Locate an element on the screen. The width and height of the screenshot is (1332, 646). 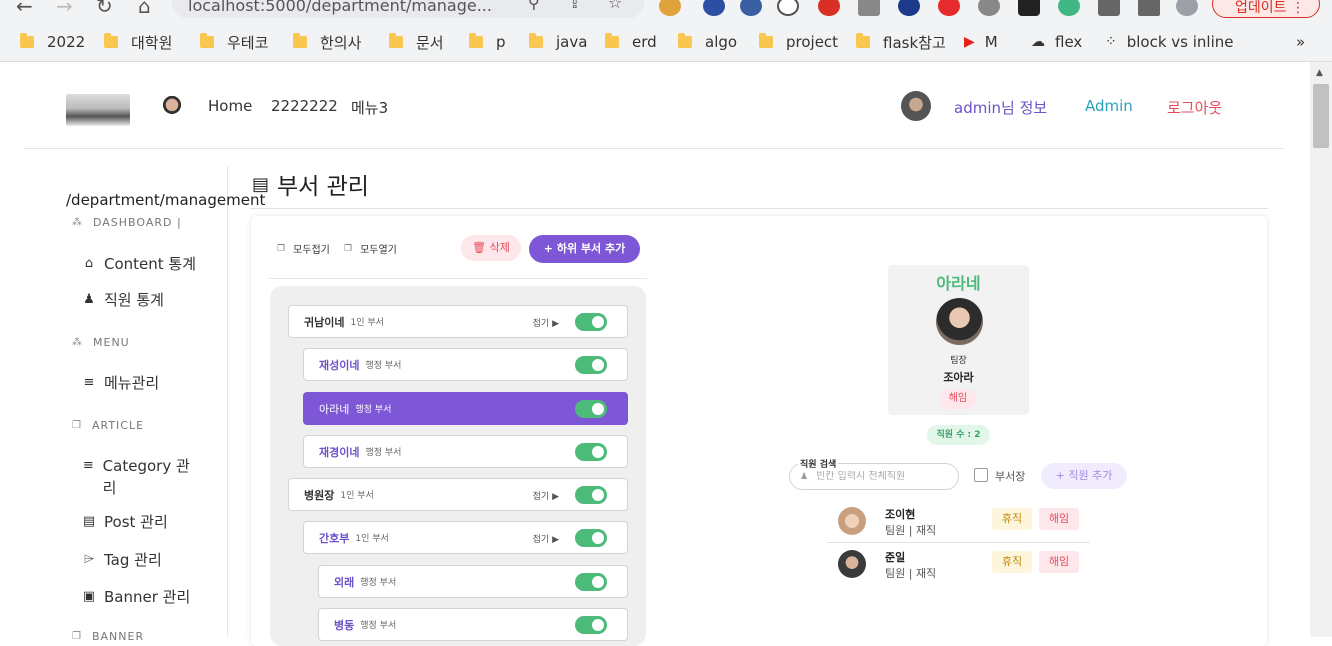
toolbar-divider is located at coordinates (458, 278).